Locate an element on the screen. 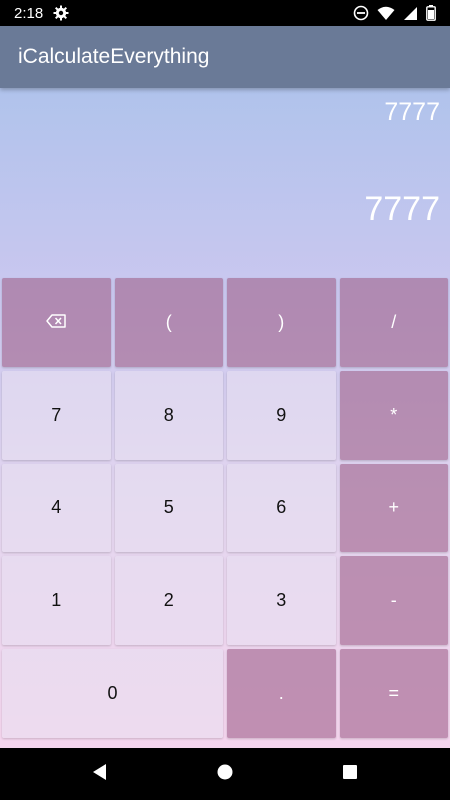  backspace-button is located at coordinates (56, 322).